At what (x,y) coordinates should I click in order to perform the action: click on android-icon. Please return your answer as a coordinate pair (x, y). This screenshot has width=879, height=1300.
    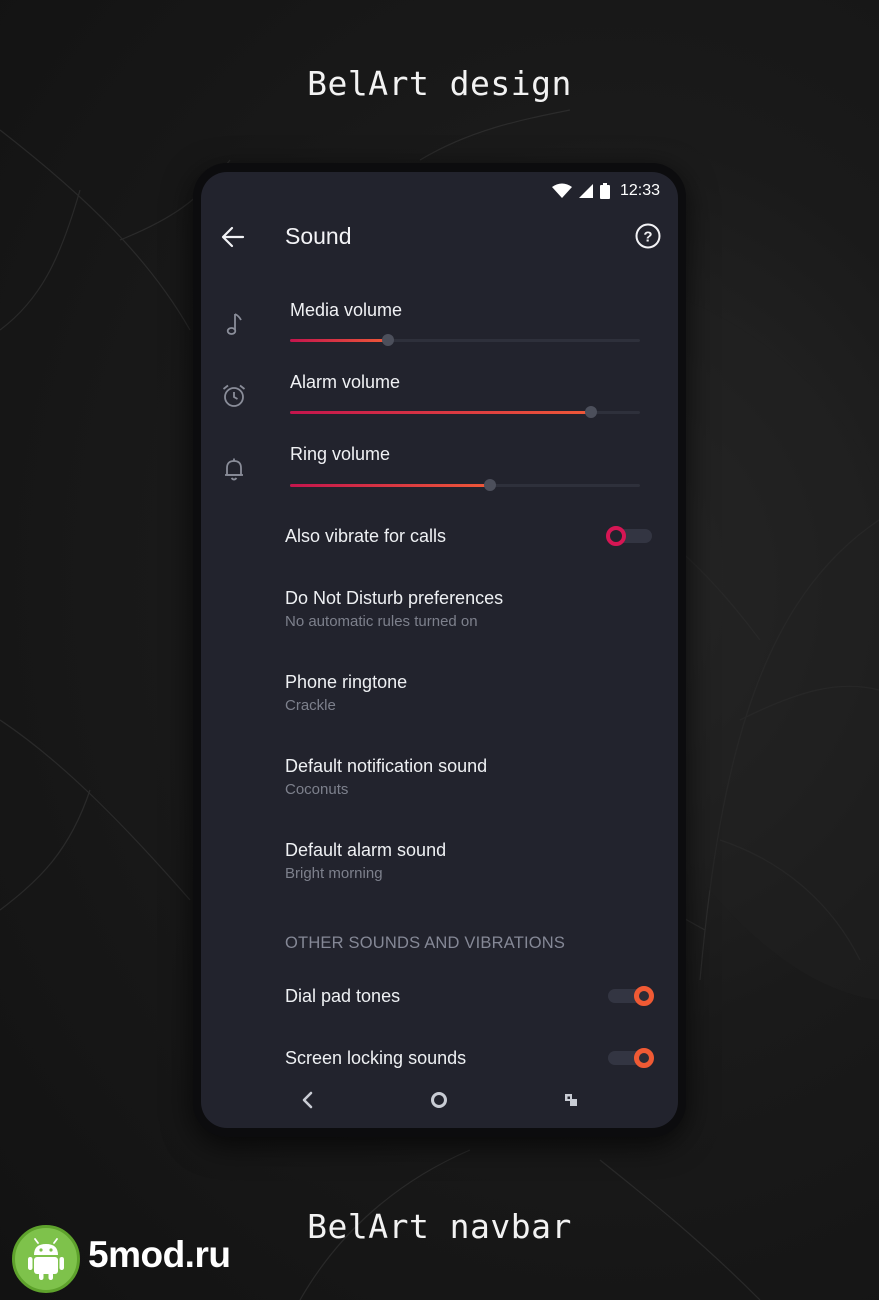
    Looking at the image, I should click on (46, 1259).